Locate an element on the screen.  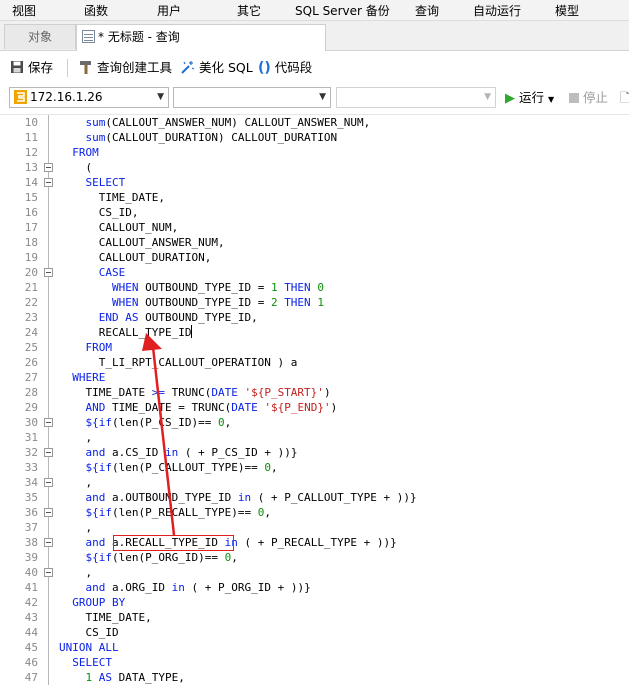
tab-objects-label: 对象 is located at coordinates (39, 37).